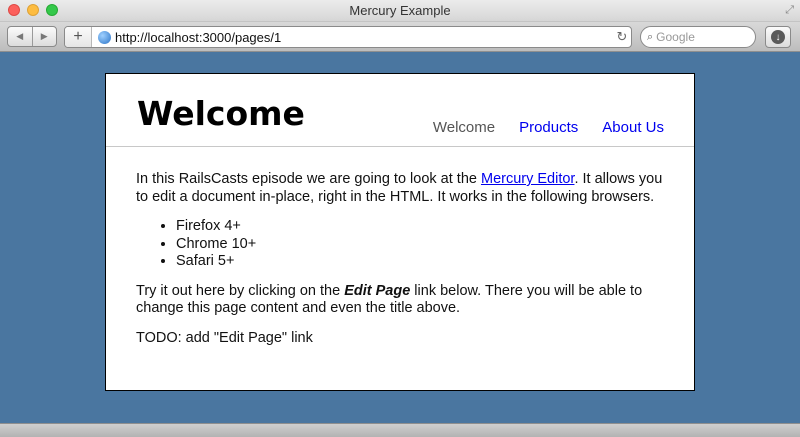 This screenshot has height=437, width=800. I want to click on download-icon: ↓, so click(778, 37).